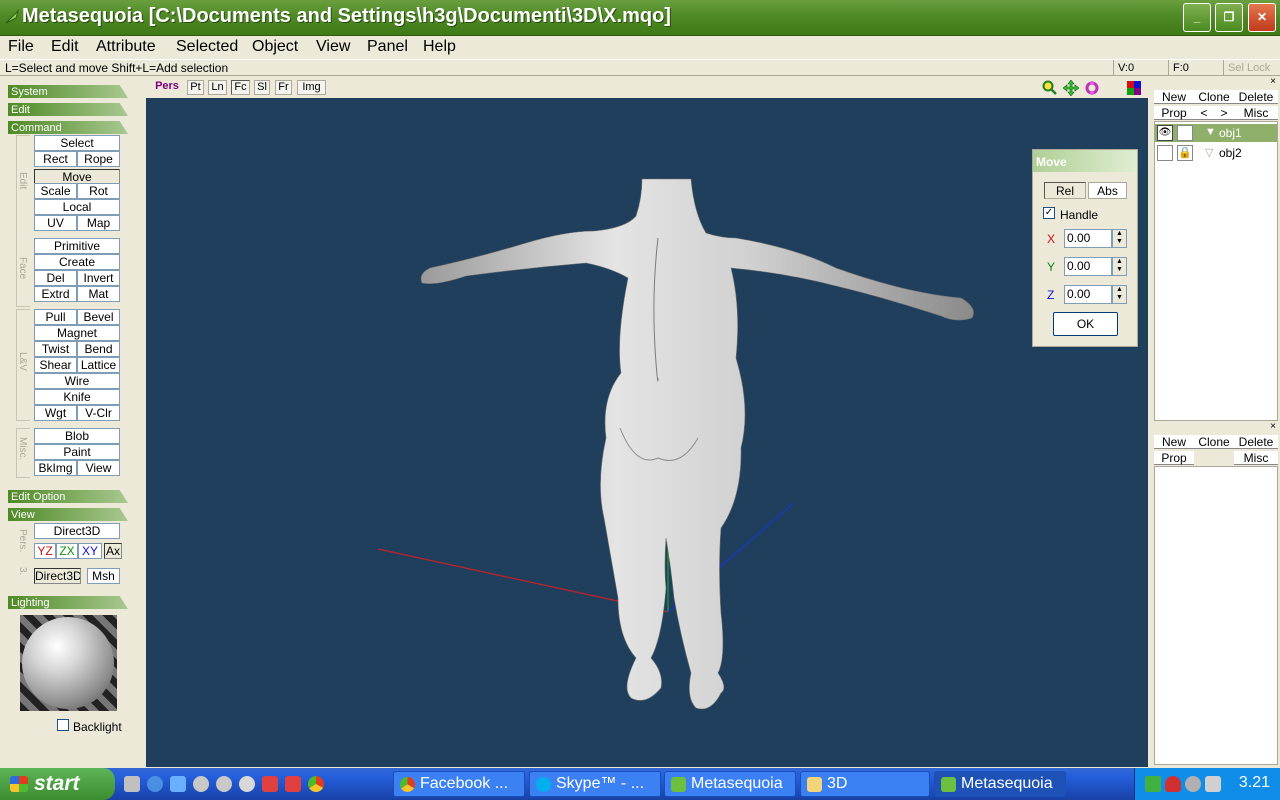 This screenshot has width=1280, height=800. What do you see at coordinates (865, 784) in the screenshot?
I see `task-3d-folder: 3D` at bounding box center [865, 784].